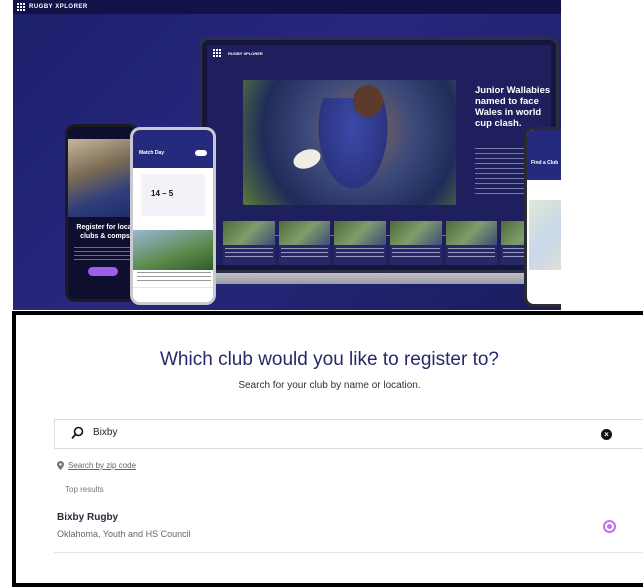 This screenshot has width=643, height=587. I want to click on phone-header-pill, so click(201, 153).